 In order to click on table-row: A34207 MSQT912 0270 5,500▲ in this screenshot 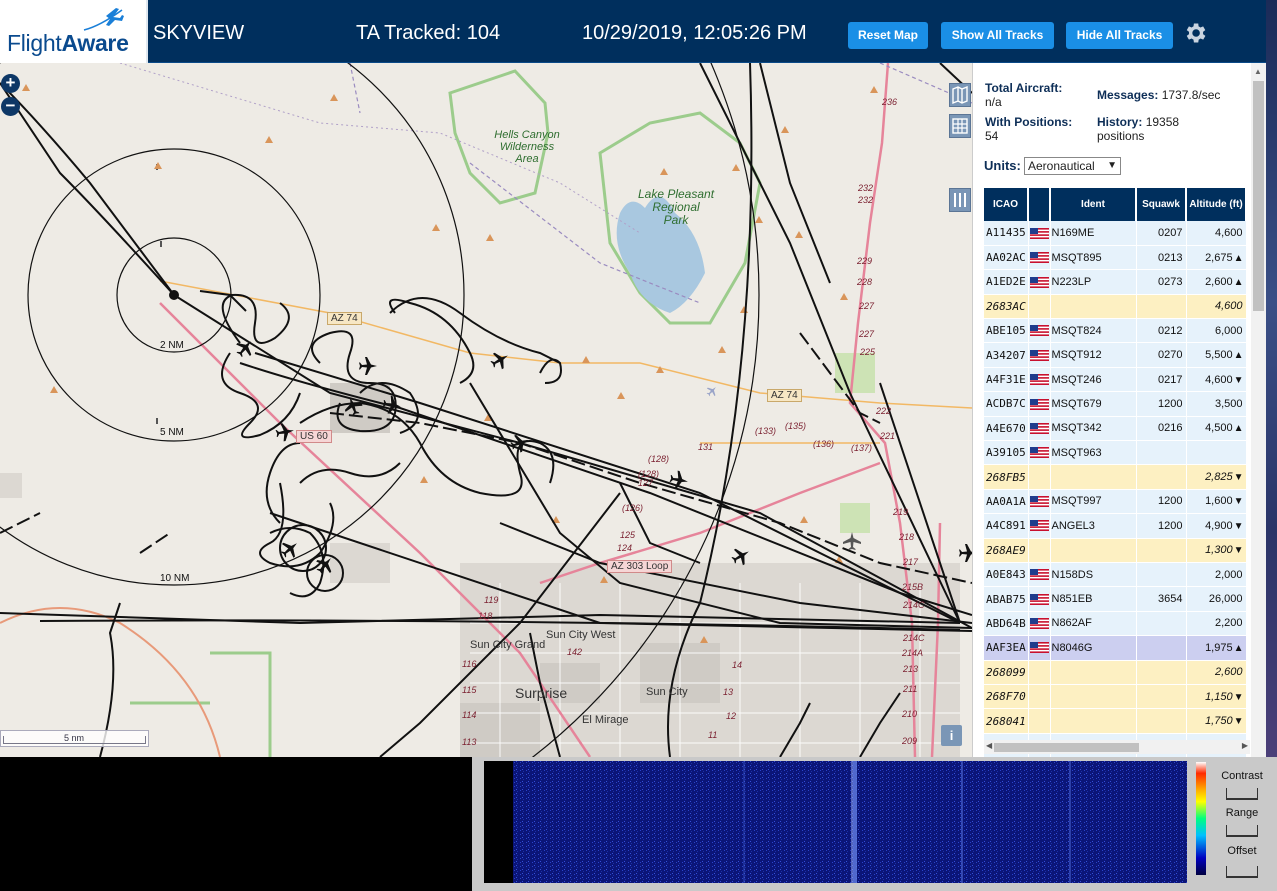, I will do `click(1115, 355)`.